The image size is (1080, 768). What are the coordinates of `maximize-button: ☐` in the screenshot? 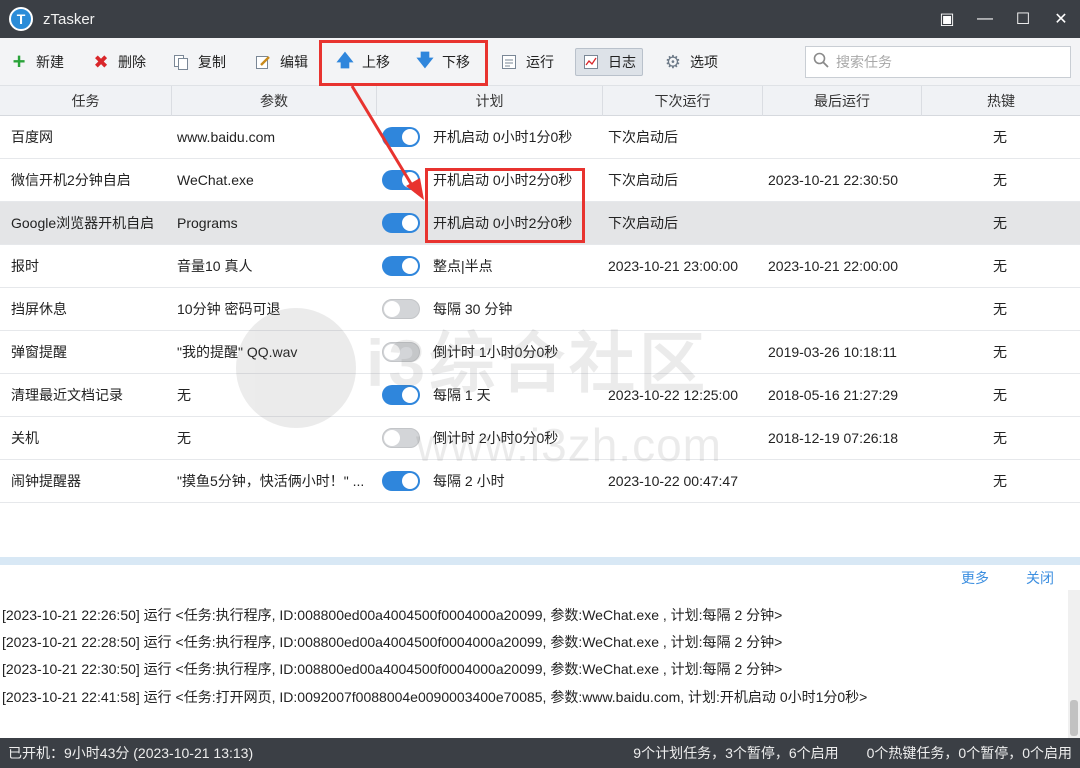 It's located at (1023, 19).